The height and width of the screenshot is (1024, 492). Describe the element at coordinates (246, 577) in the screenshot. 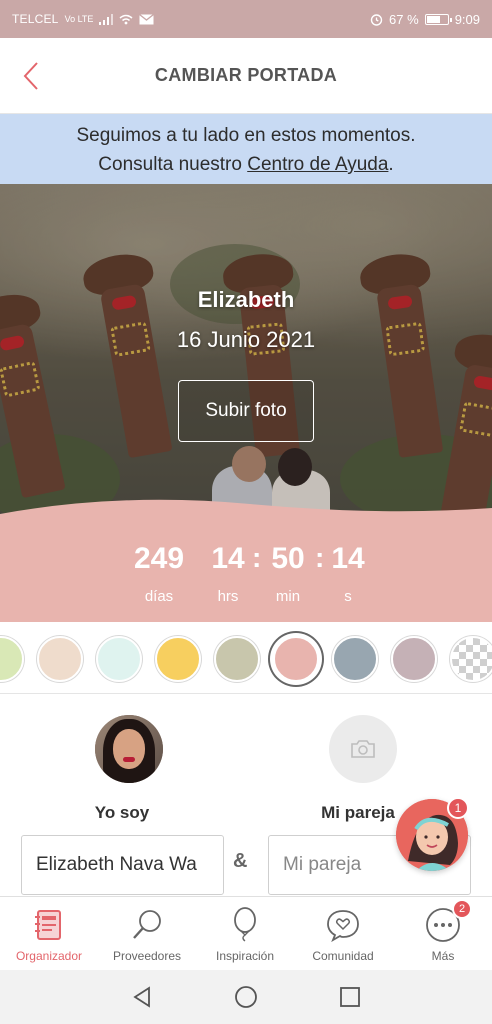

I see `countdown-values: 249 14 : 50 : 14 días hrs min s` at that location.